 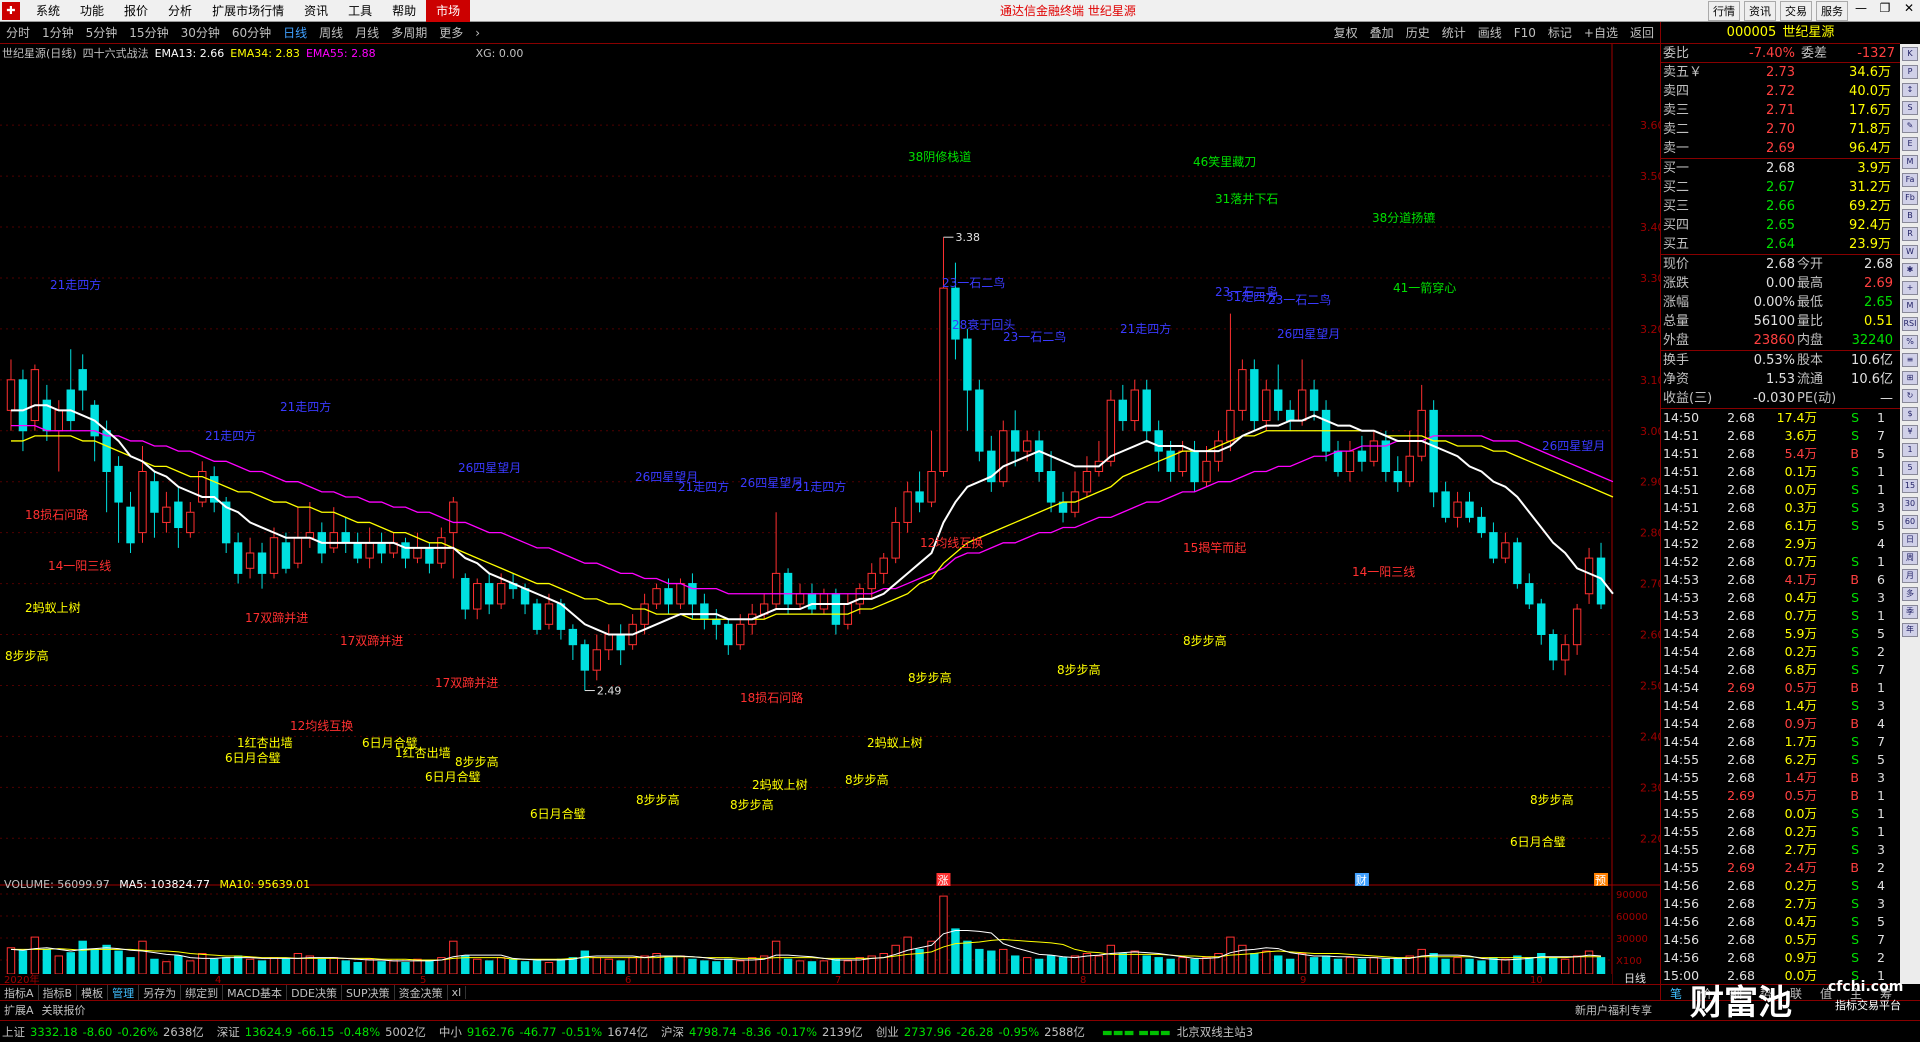 What do you see at coordinates (64, 1010) in the screenshot?
I see `tab-related-quote: 关联报价` at bounding box center [64, 1010].